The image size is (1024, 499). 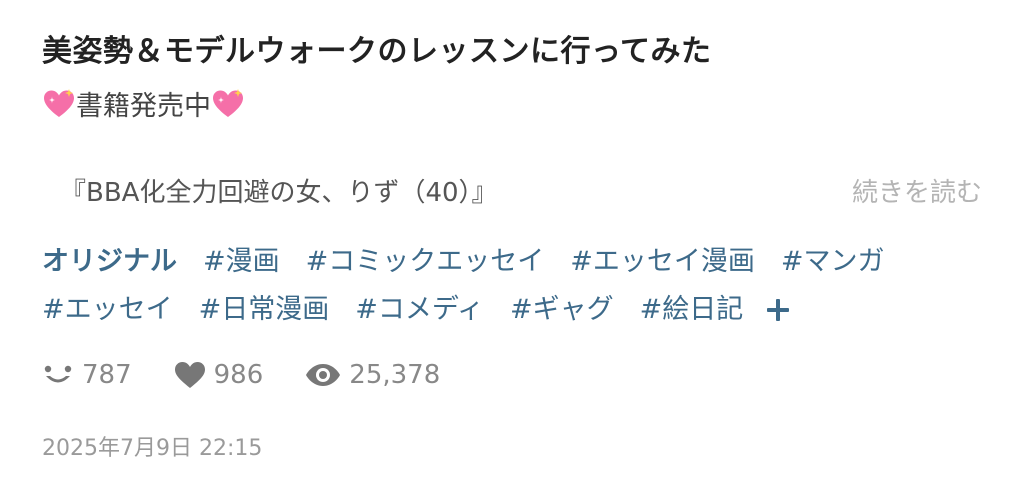 What do you see at coordinates (241, 262) in the screenshot?
I see `hashtag: #漫画` at bounding box center [241, 262].